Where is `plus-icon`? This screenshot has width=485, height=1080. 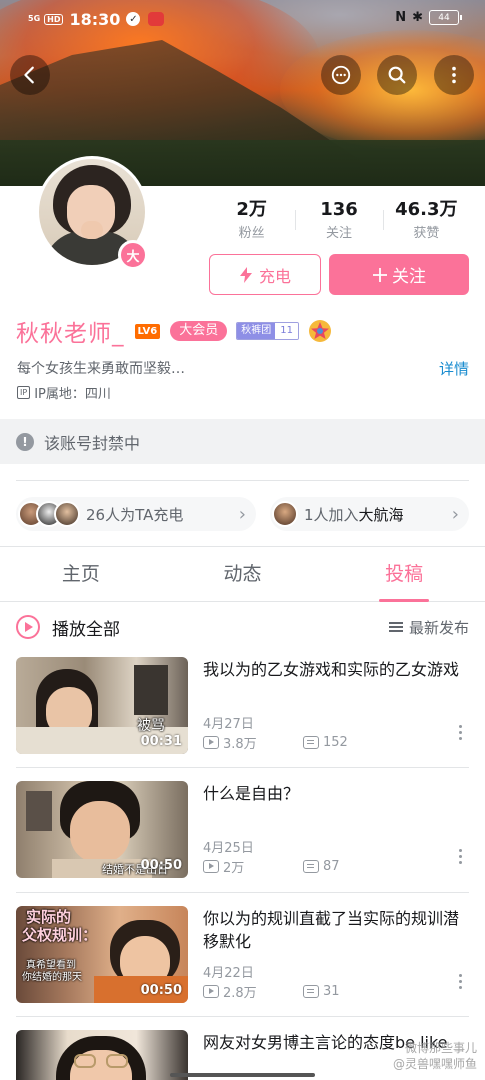 plus-icon is located at coordinates (380, 274).